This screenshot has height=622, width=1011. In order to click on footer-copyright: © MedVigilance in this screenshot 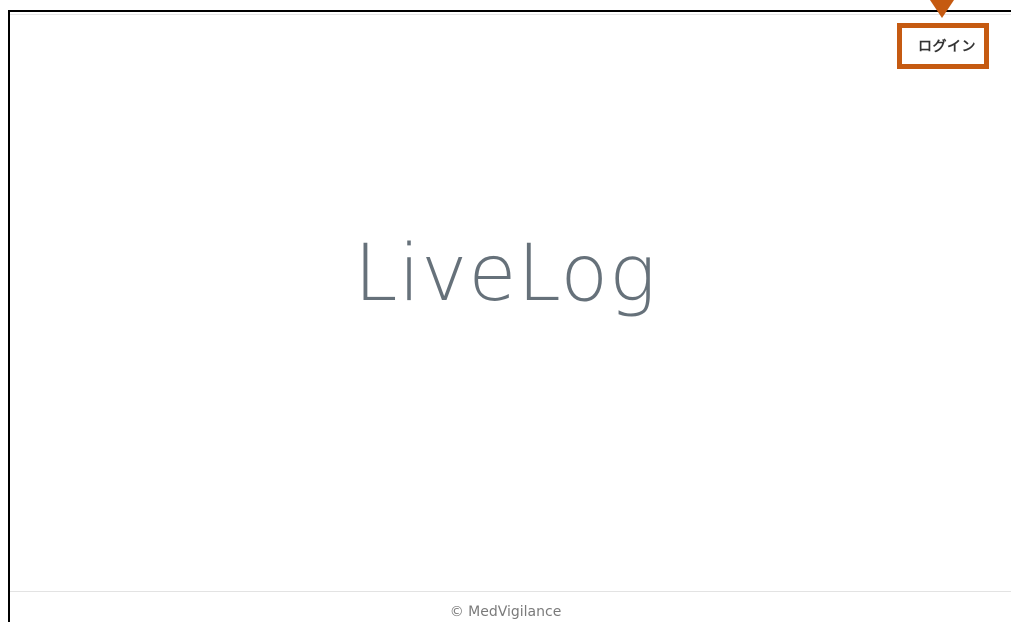, I will do `click(505, 612)`.